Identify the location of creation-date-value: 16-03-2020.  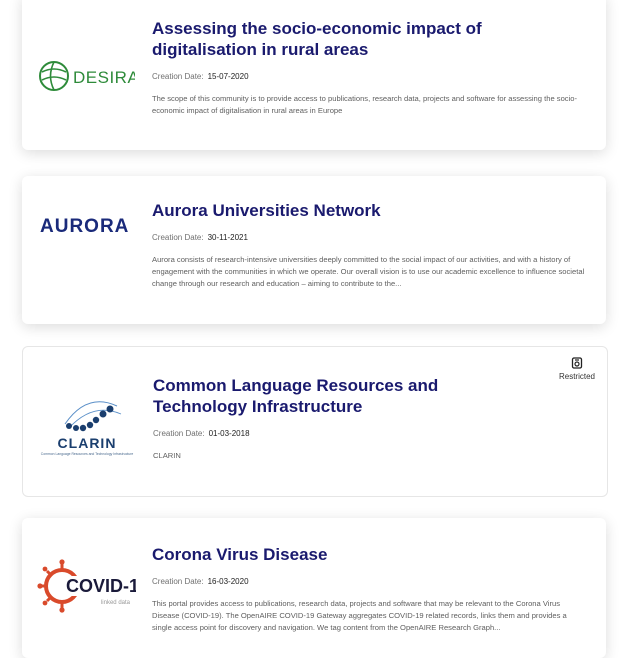
(228, 581).